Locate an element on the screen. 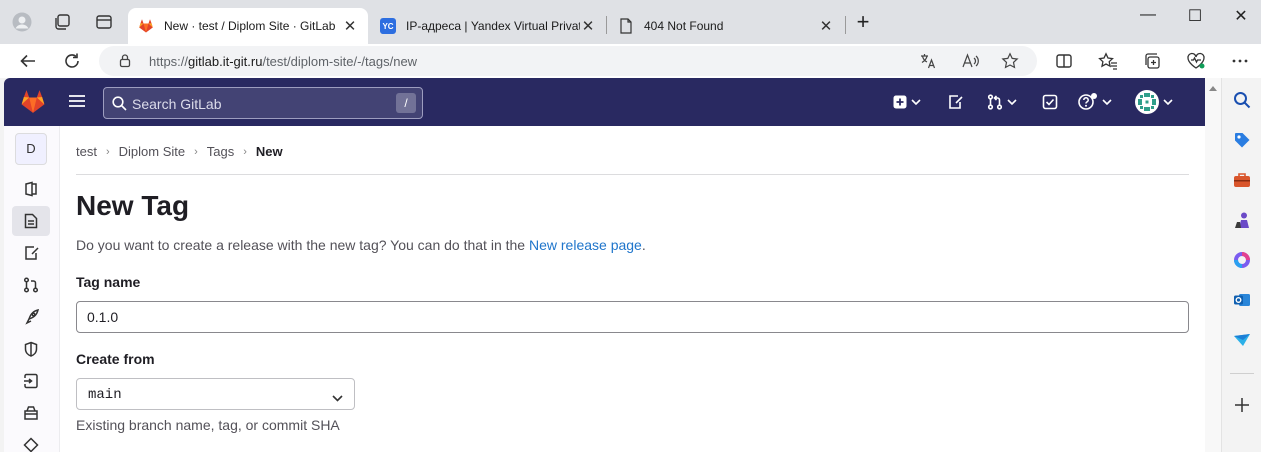 Image resolution: width=1261 pixels, height=452 pixels. sidebar-item-ci-cd is located at coordinates (31, 317).